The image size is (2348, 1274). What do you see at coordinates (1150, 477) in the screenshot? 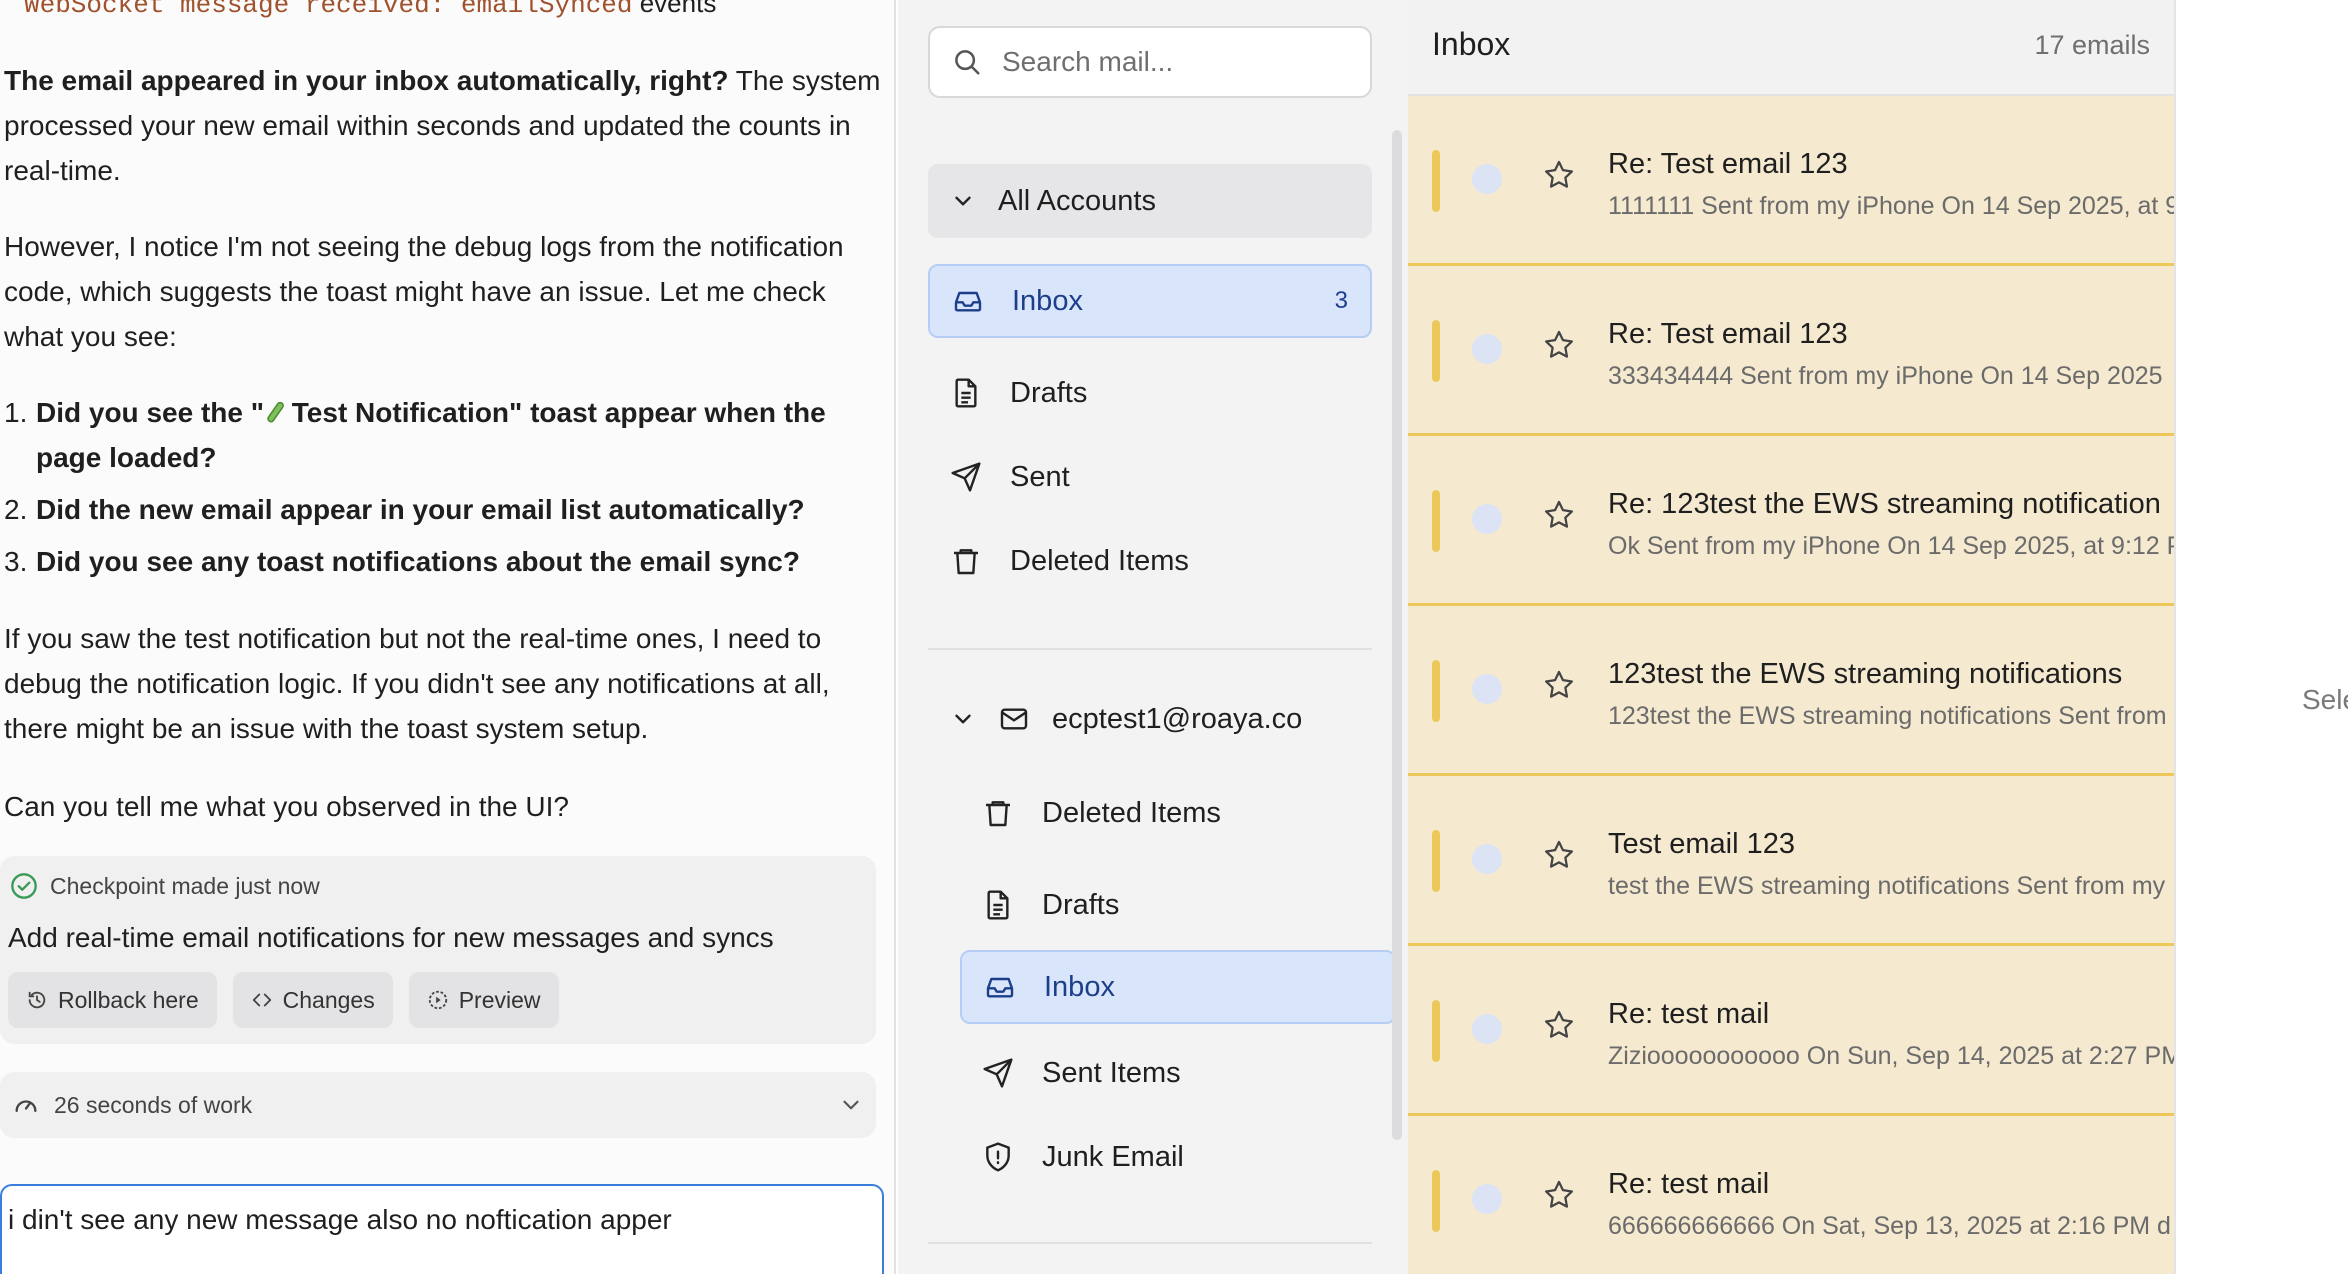
I see `folder-sent: Sent` at bounding box center [1150, 477].